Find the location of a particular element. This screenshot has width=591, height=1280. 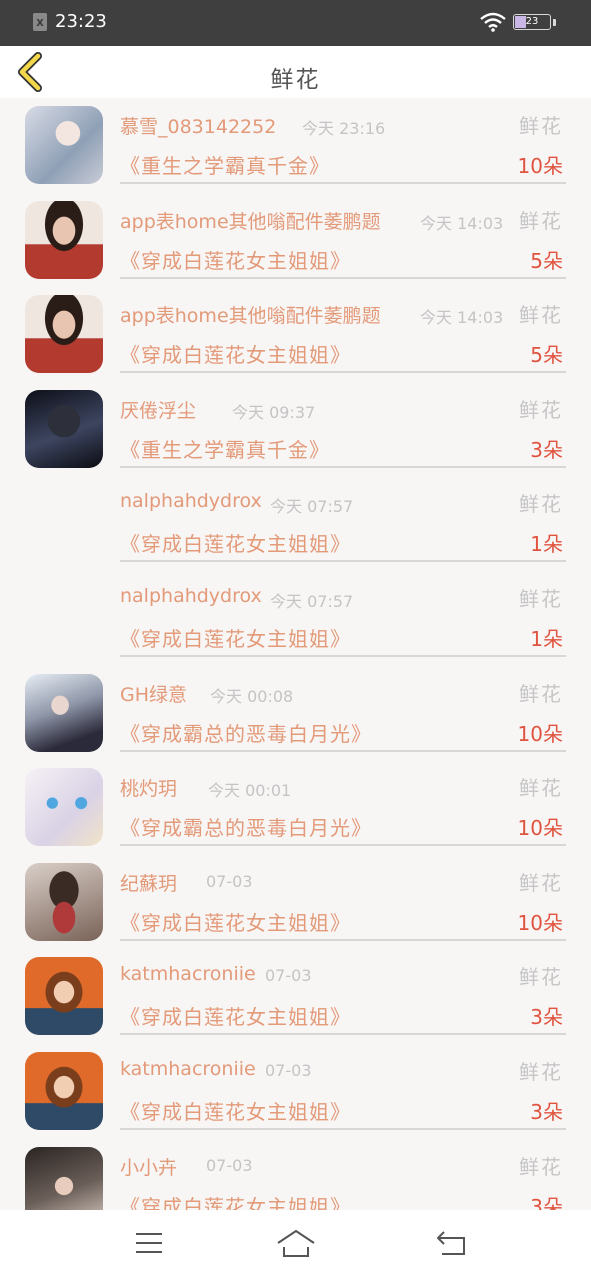

status-bar: x 23:23 23 is located at coordinates (295, 23).